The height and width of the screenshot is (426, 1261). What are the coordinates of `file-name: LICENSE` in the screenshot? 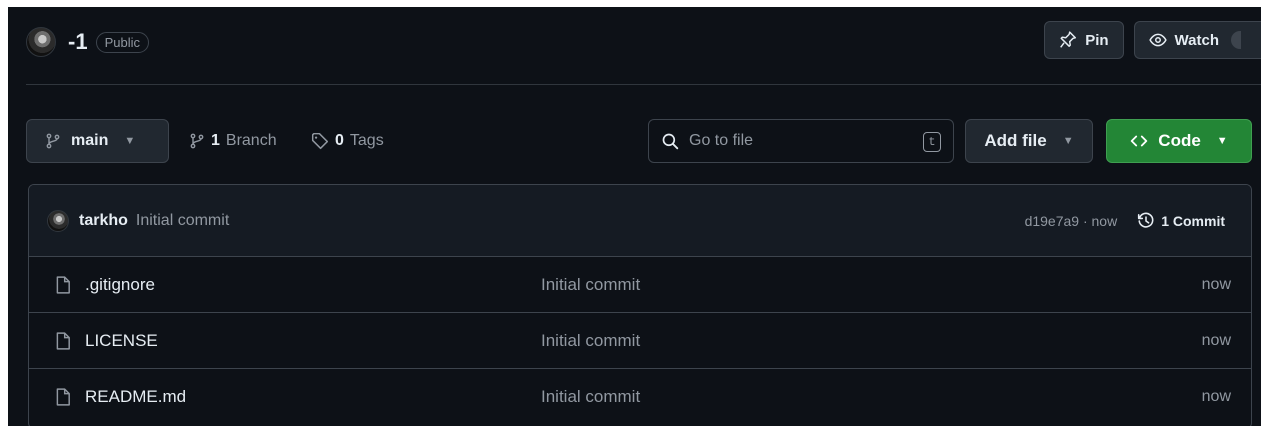 It's located at (121, 341).